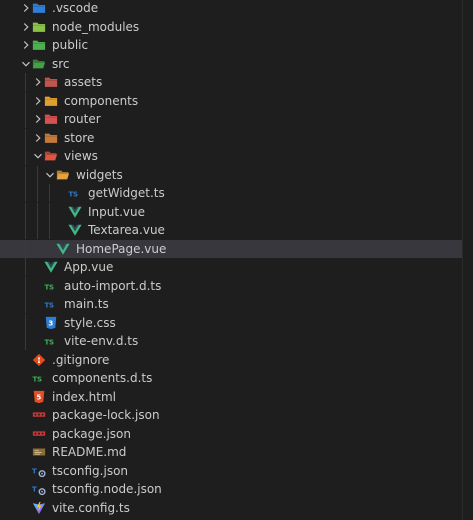 This screenshot has height=520, width=473. I want to click on tree-file-index-html: 5 index.html, so click(236, 397).